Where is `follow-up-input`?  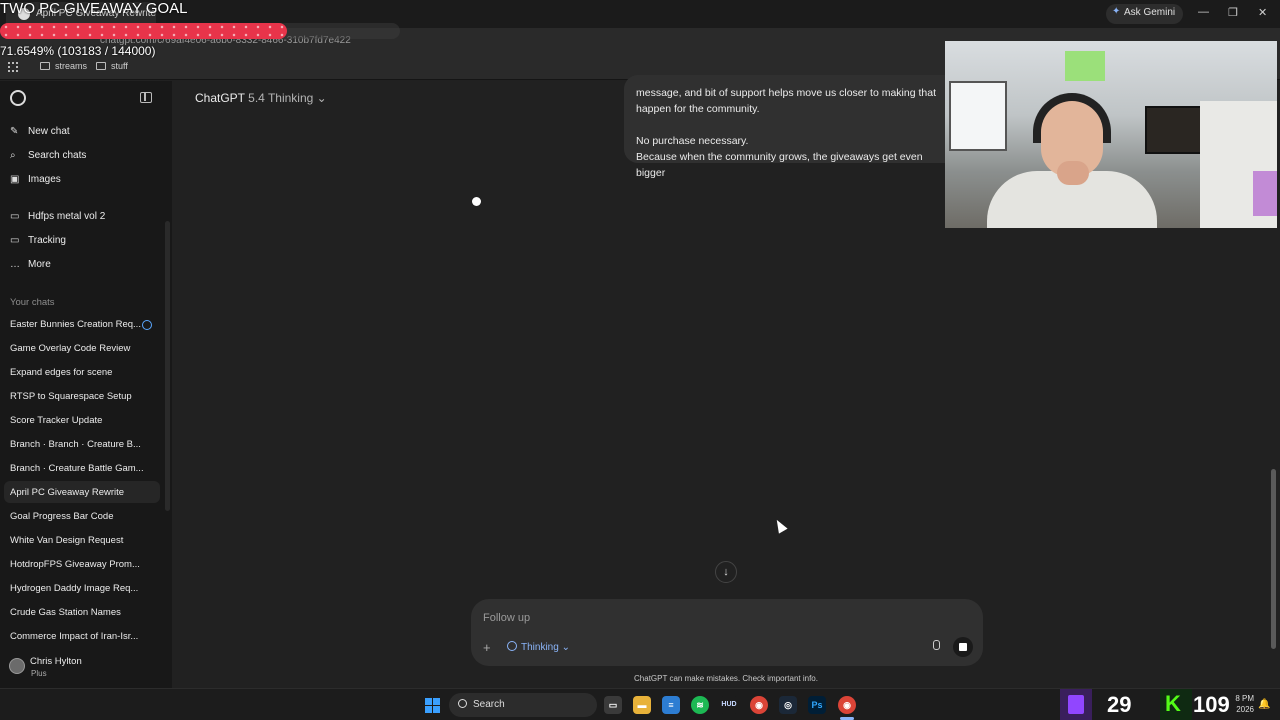
follow-up-input is located at coordinates (693, 618).